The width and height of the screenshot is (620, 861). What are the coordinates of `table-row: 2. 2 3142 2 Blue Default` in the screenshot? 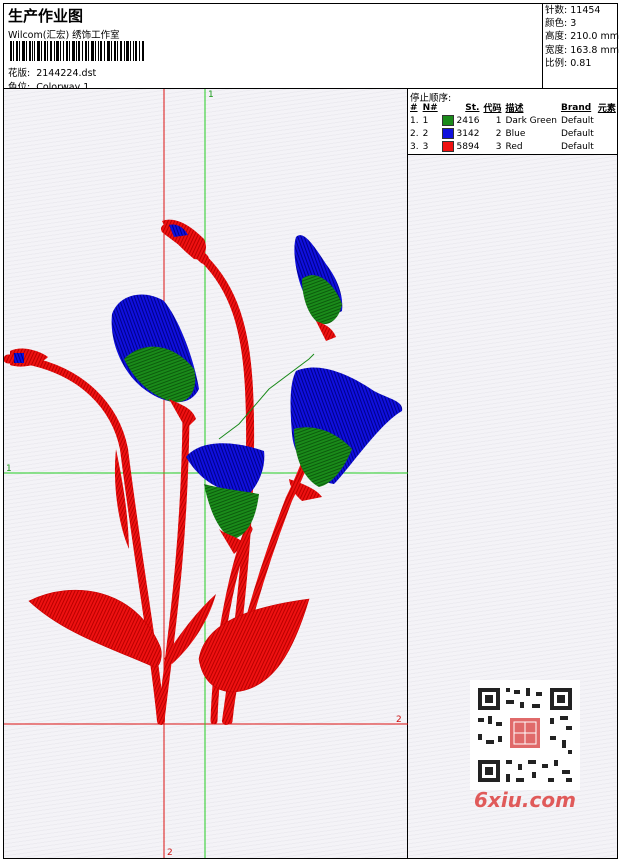 It's located at (513, 133).